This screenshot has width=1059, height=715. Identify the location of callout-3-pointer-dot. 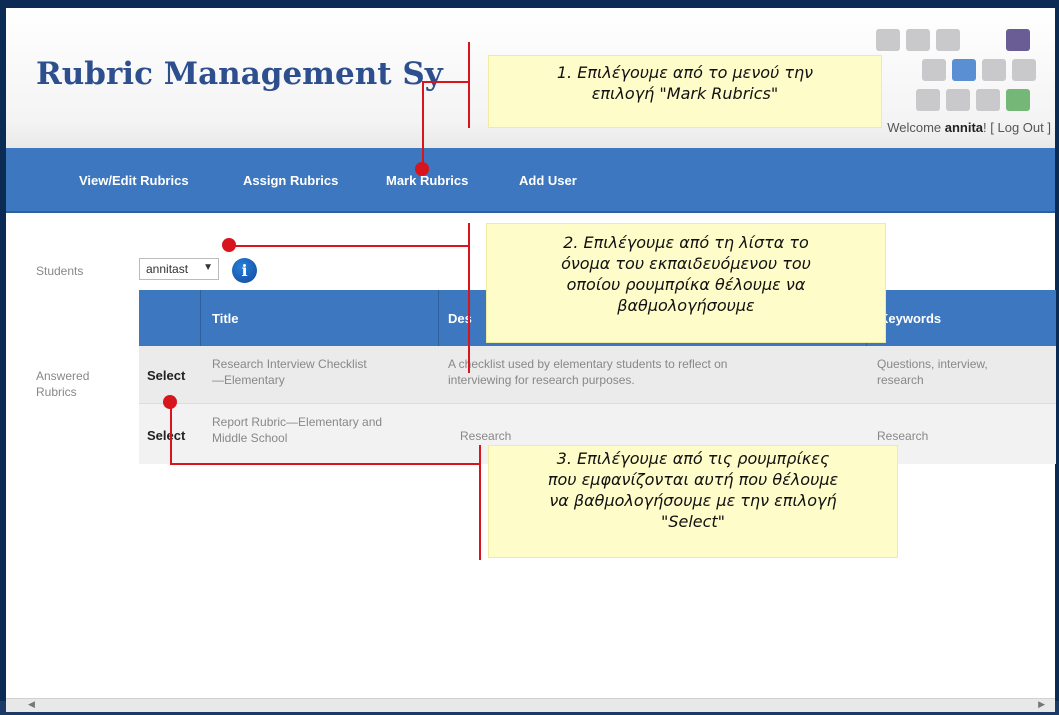
(170, 402).